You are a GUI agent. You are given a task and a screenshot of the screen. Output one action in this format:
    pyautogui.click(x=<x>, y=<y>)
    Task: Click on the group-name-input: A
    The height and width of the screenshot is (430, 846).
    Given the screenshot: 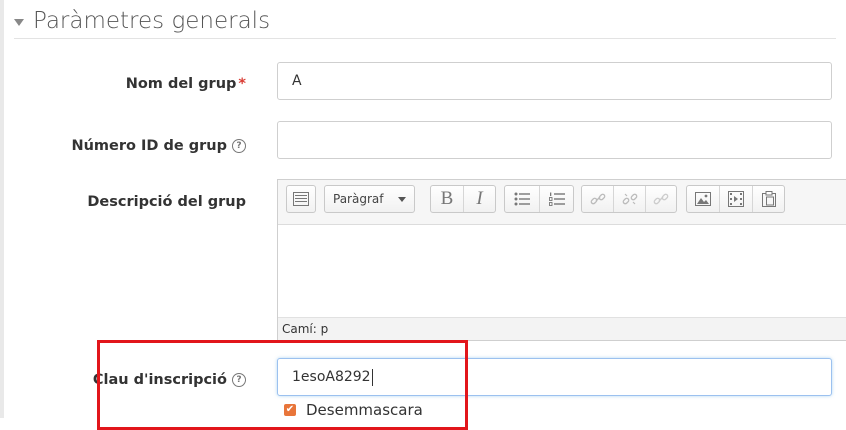 What is the action you would take?
    pyautogui.click(x=554, y=81)
    